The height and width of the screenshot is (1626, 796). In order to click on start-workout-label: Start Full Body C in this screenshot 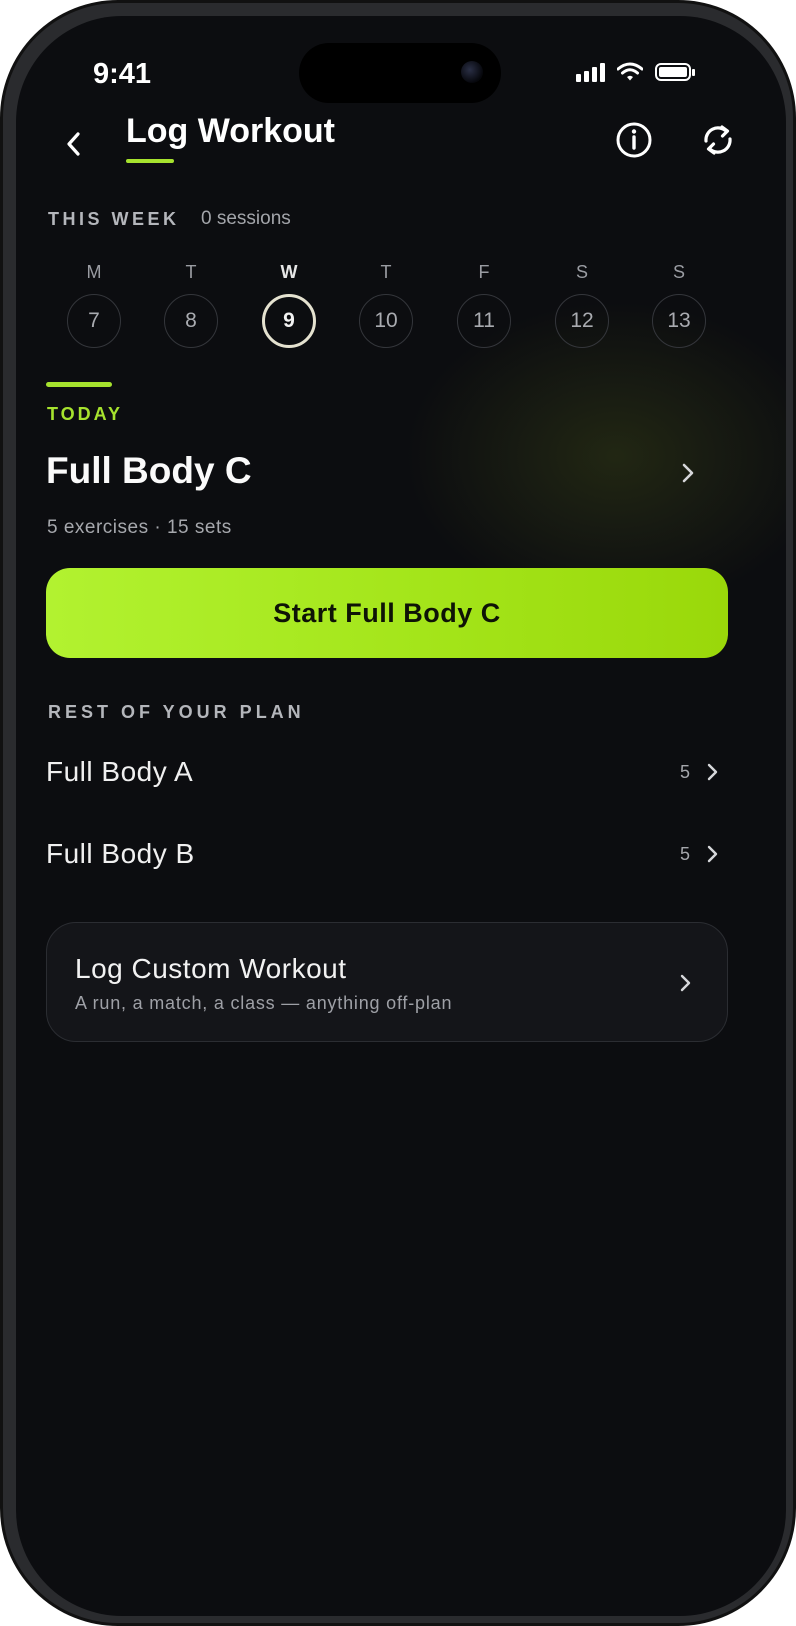, I will do `click(387, 612)`.